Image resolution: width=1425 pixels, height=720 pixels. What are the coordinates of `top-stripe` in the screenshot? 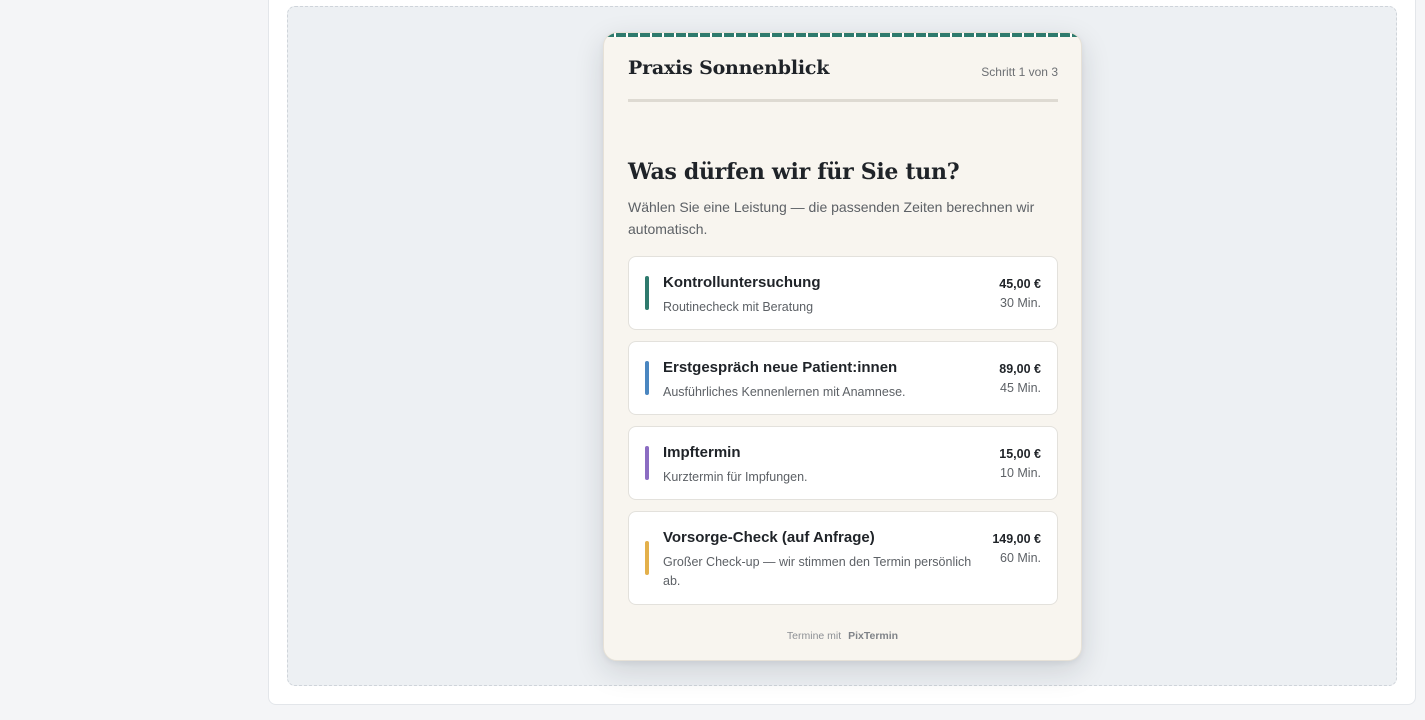 It's located at (842, 35).